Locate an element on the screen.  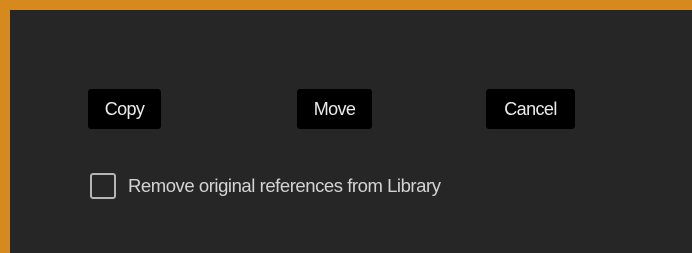
remove-references-option: Remove original references from Library is located at coordinates (265, 186).